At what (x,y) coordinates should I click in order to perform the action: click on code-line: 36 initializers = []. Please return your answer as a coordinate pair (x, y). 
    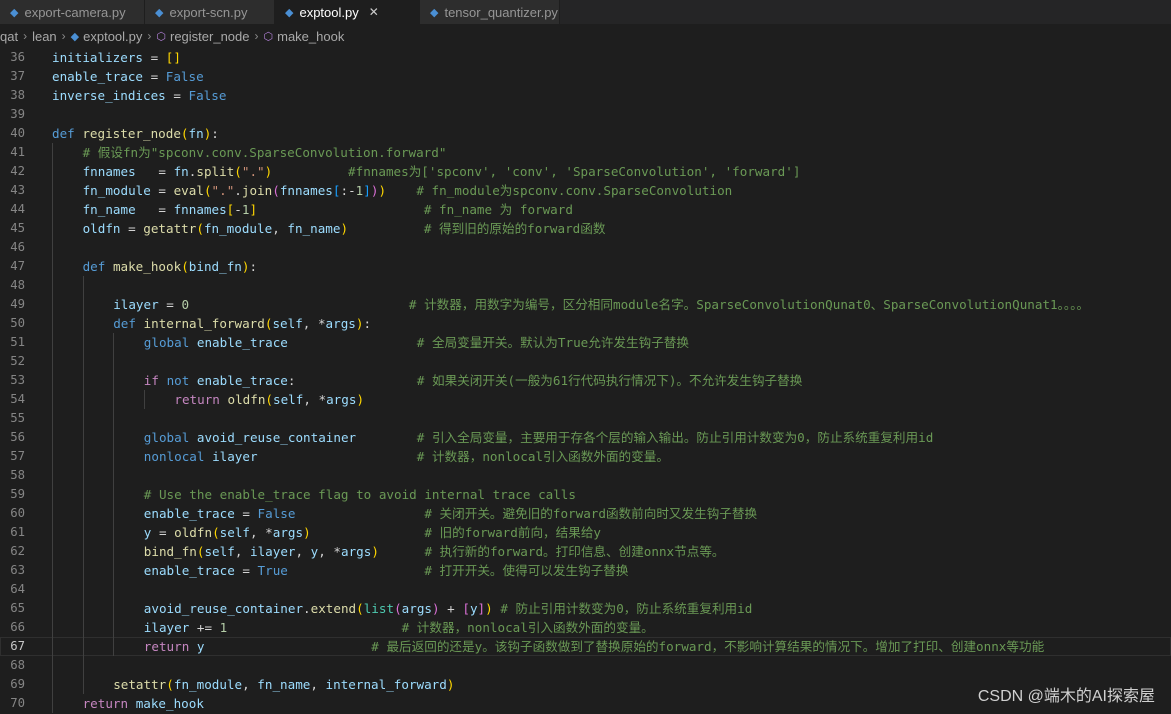
    Looking at the image, I should click on (585, 57).